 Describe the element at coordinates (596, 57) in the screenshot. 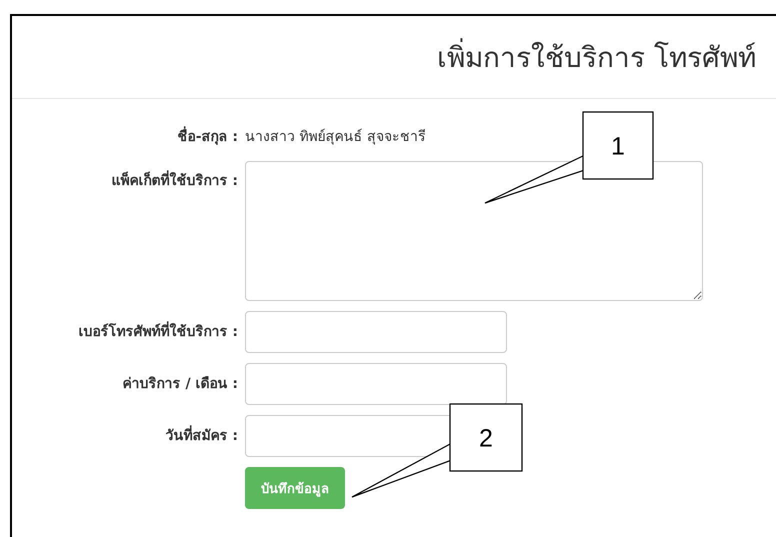

I see `page-title: เพิ่มการใช้บริการ โทรศัพท์` at that location.